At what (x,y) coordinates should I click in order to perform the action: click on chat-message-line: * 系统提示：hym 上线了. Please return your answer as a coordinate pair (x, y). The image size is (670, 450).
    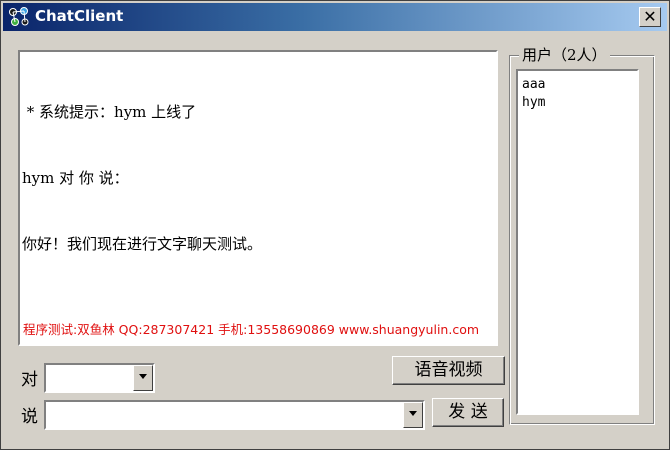
    Looking at the image, I should click on (109, 112).